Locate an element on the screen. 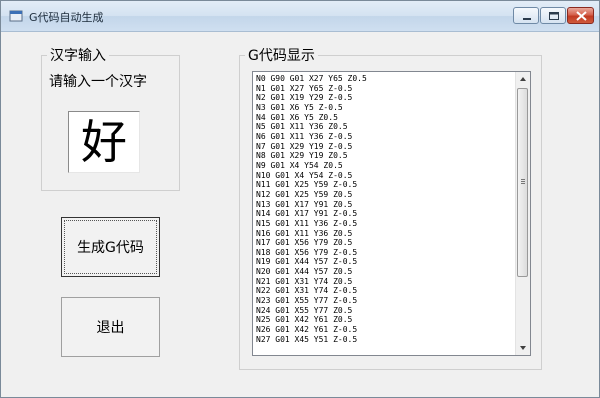  gcode-line: N3 G01 X6 Y5 Z-0.5 is located at coordinates (299, 107).